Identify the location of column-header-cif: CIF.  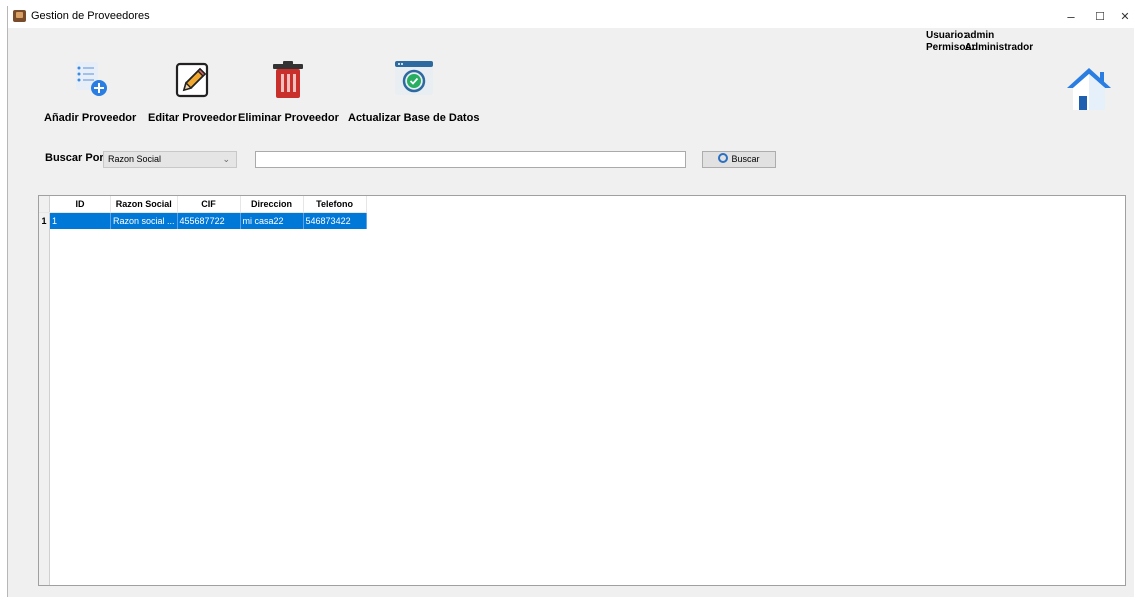
(209, 204).